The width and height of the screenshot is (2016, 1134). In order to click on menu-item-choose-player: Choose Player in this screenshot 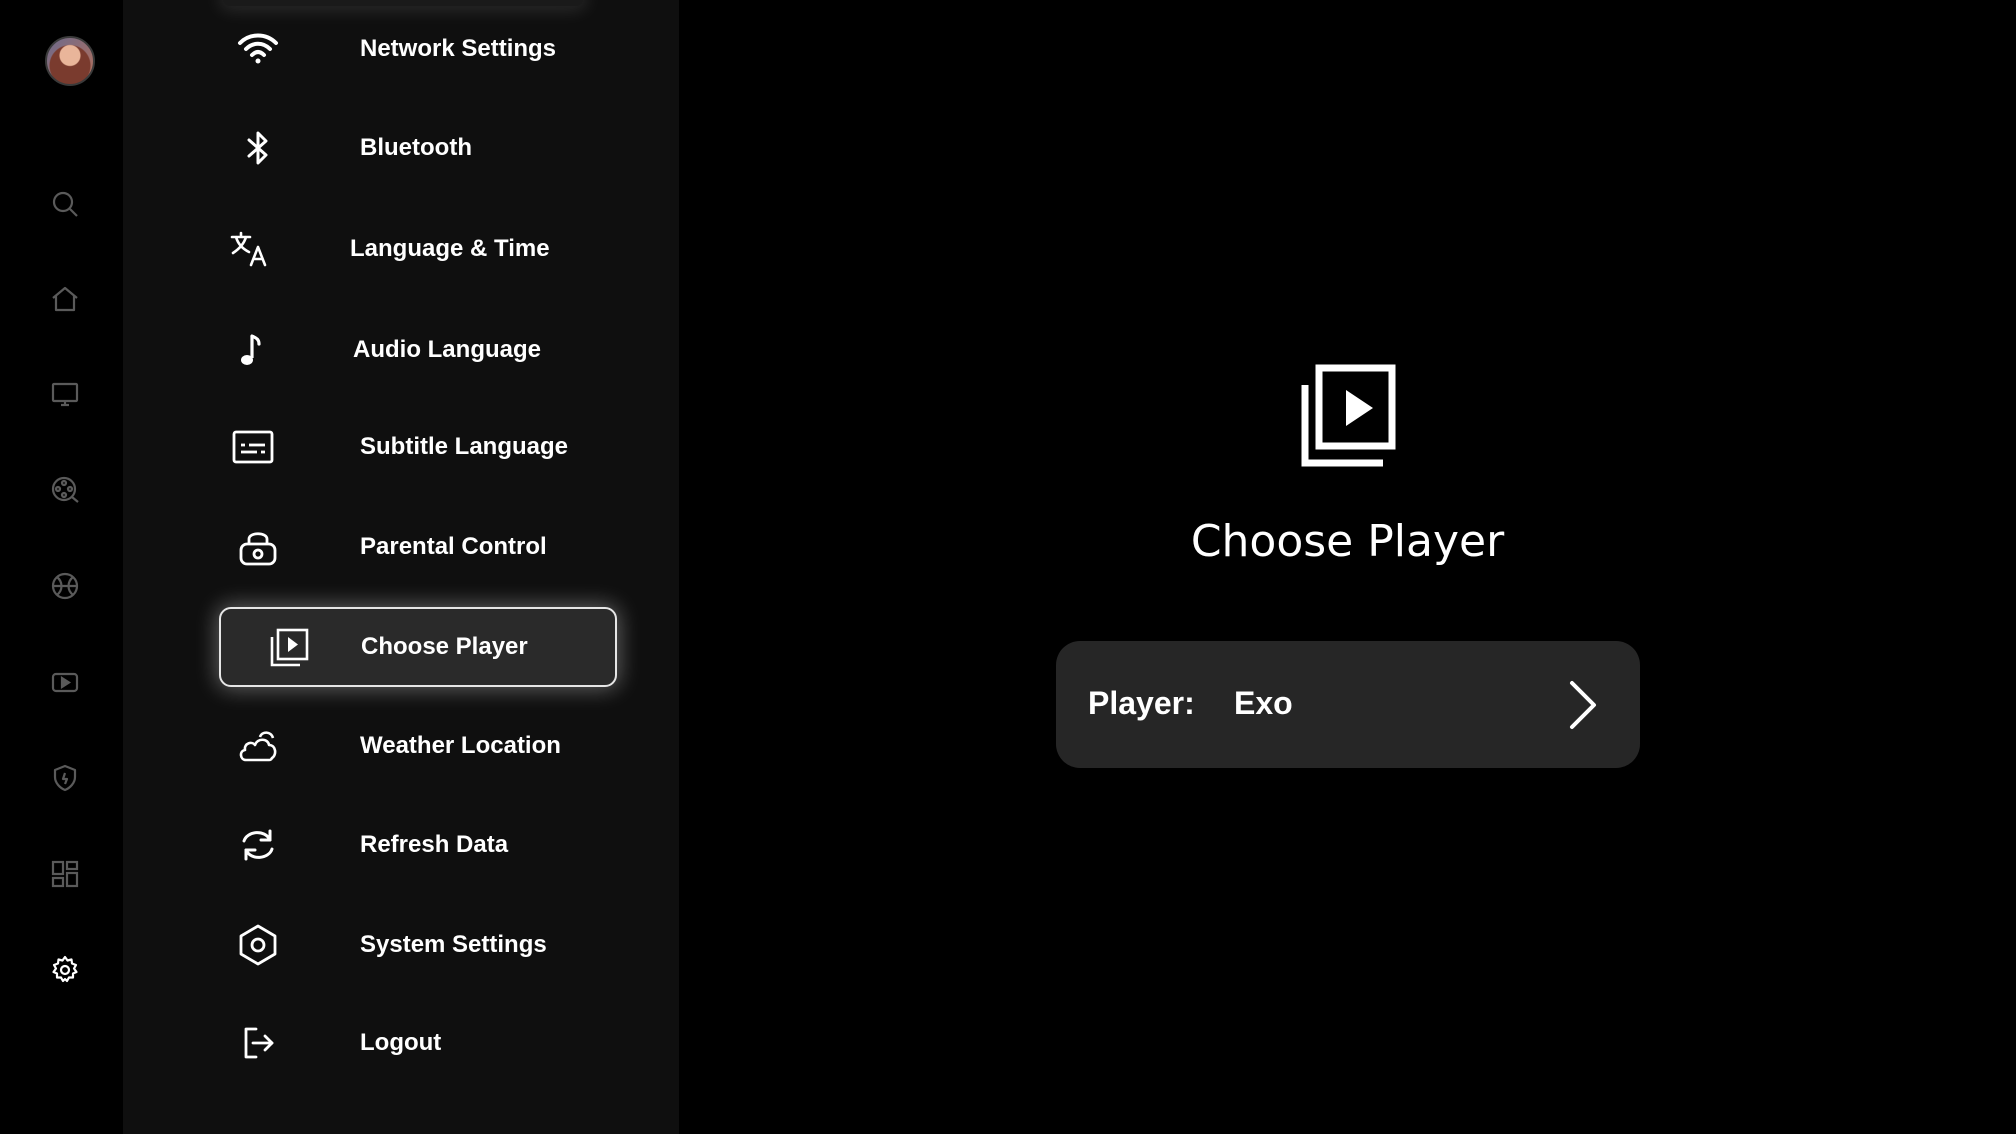, I will do `click(418, 647)`.